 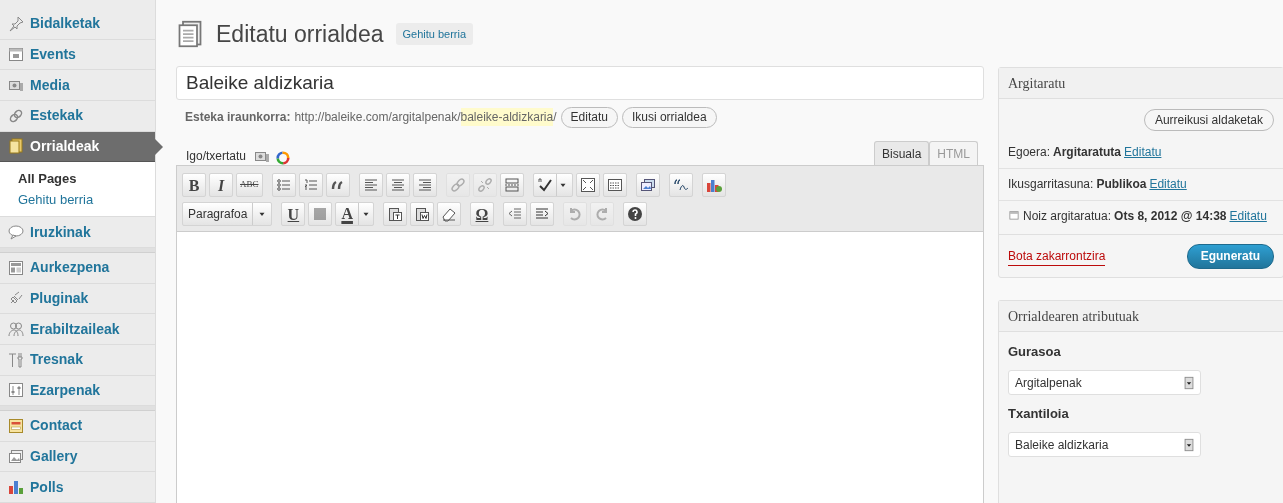 I want to click on align-right-icon, so click(x=424, y=184).